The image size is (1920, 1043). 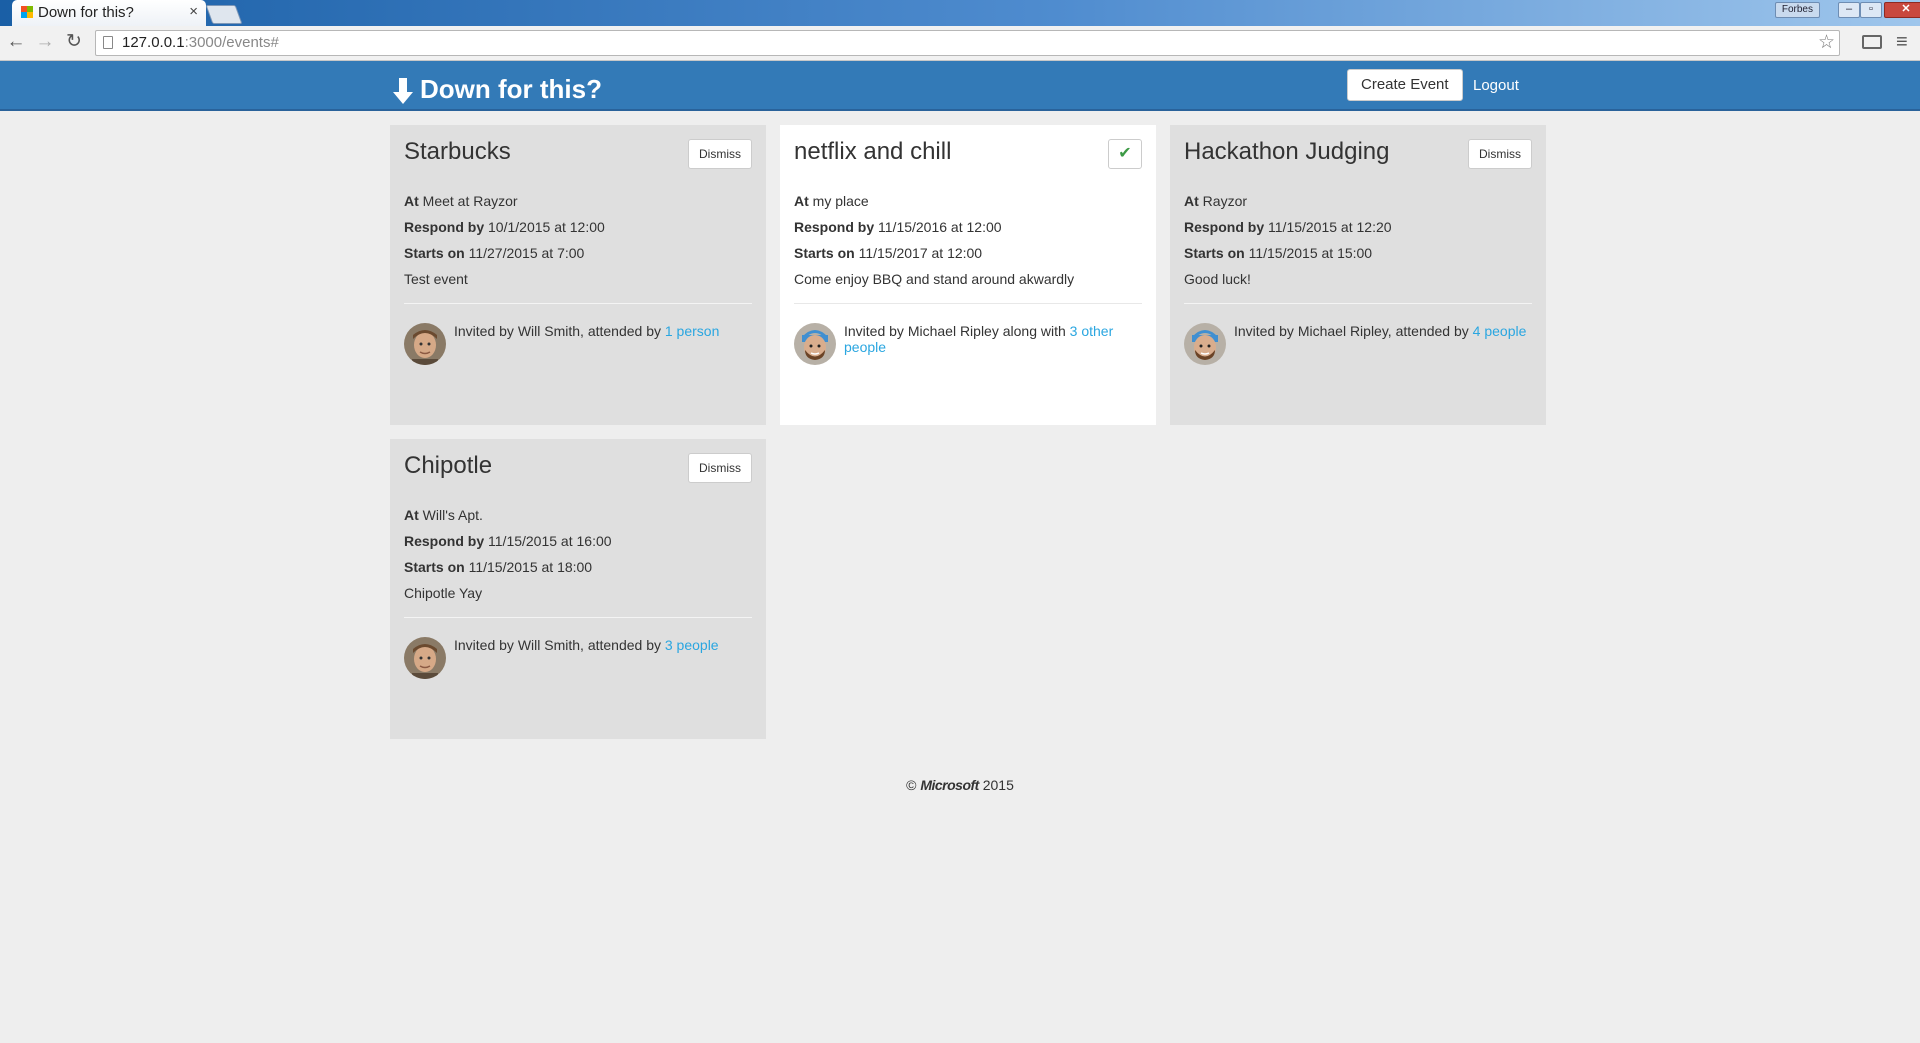 I want to click on attendees-link: 1 person, so click(x=692, y=331).